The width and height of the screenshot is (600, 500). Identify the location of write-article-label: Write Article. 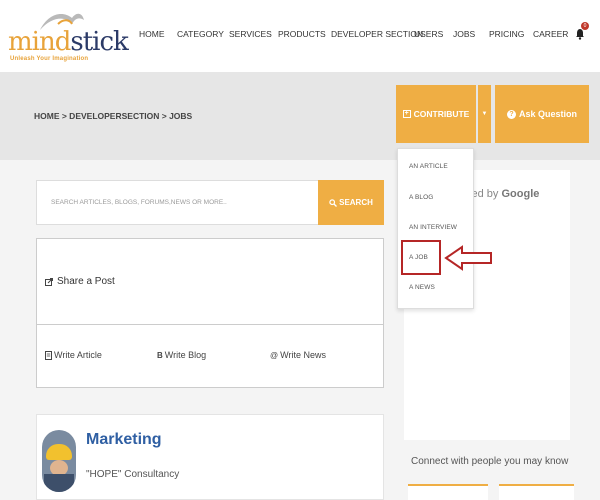
(78, 355).